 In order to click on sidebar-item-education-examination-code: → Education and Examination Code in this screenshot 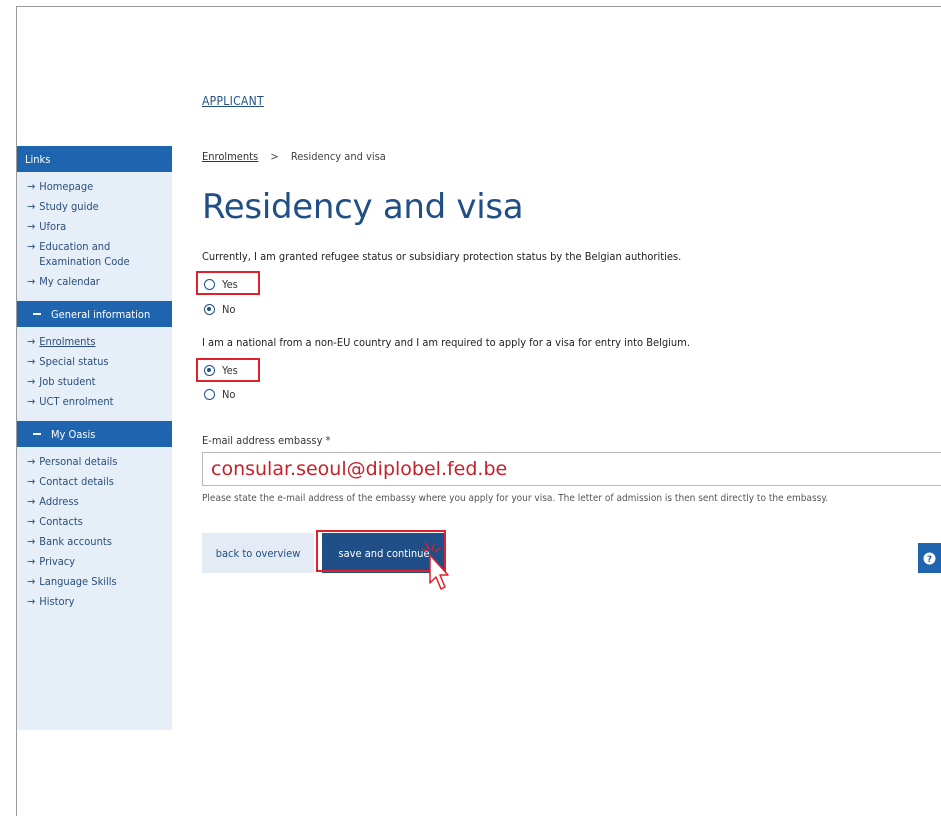, I will do `click(94, 253)`.